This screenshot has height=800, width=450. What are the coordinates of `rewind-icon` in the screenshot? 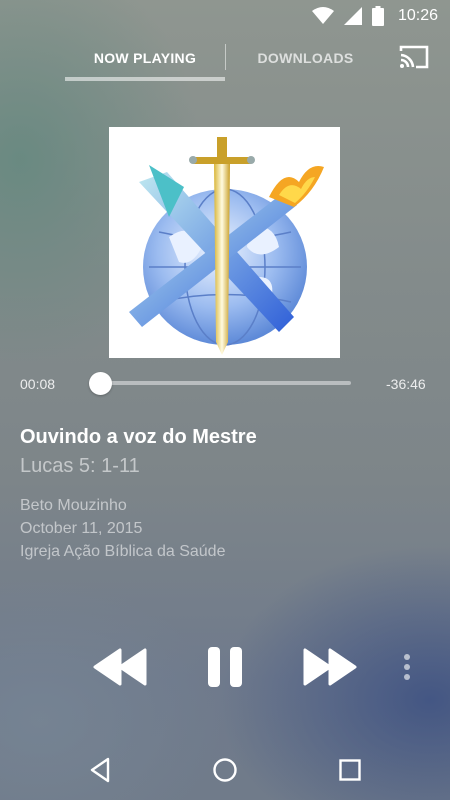 It's located at (120, 667).